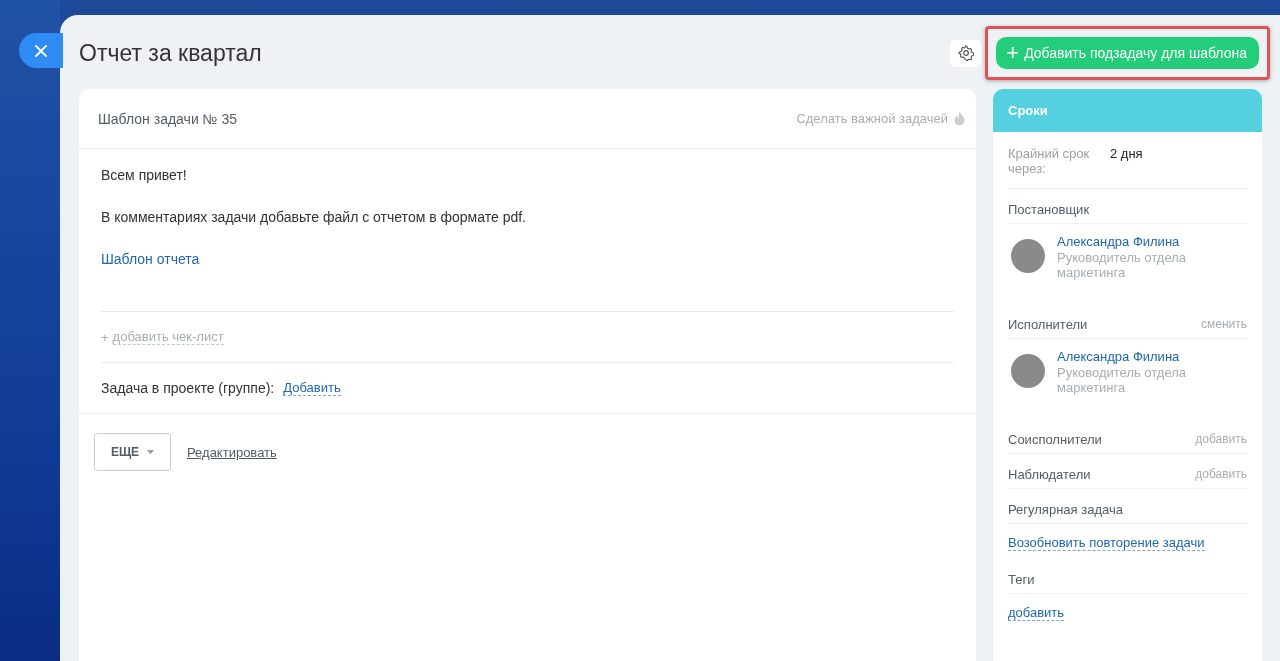  I want to click on template-title: Шаблон задачи № 35, so click(168, 118).